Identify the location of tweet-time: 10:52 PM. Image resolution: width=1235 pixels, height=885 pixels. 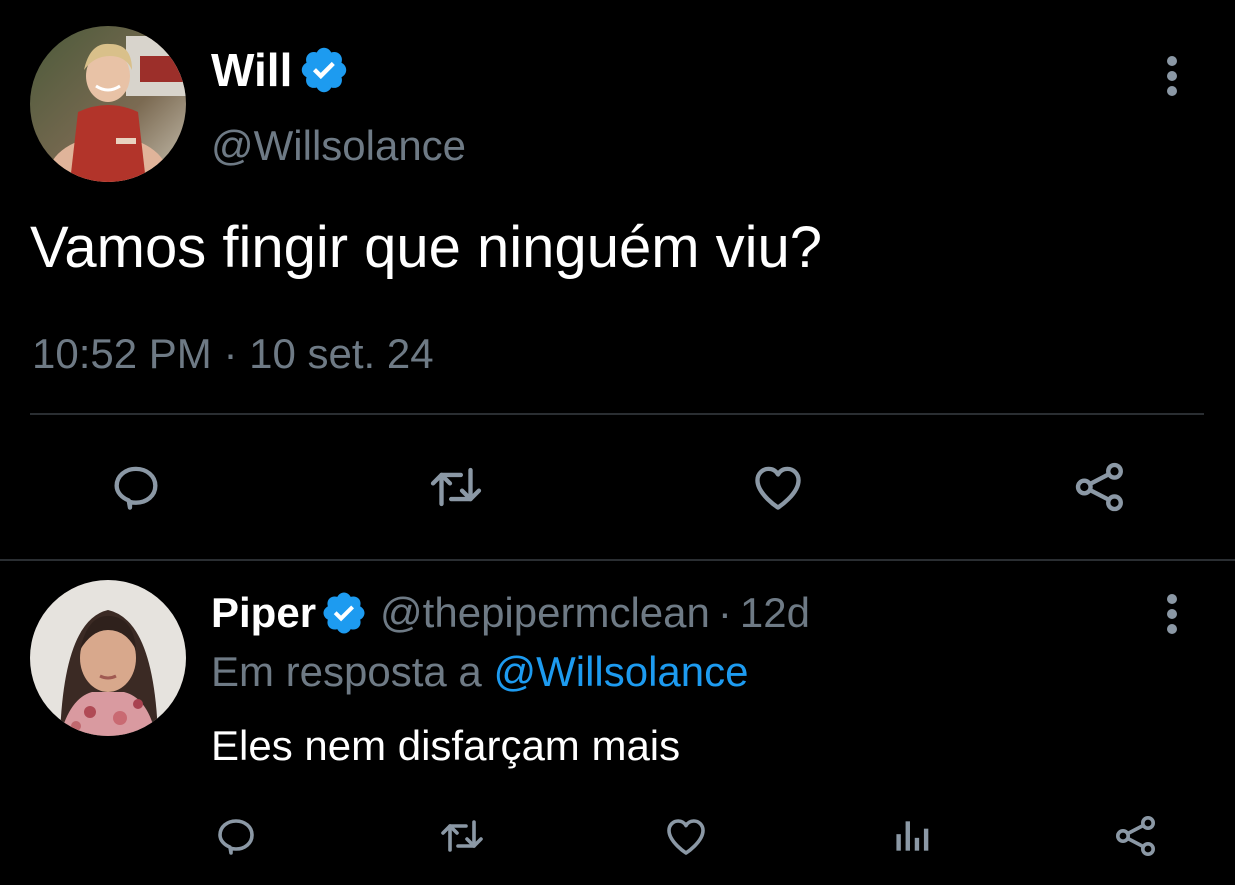
(122, 353).